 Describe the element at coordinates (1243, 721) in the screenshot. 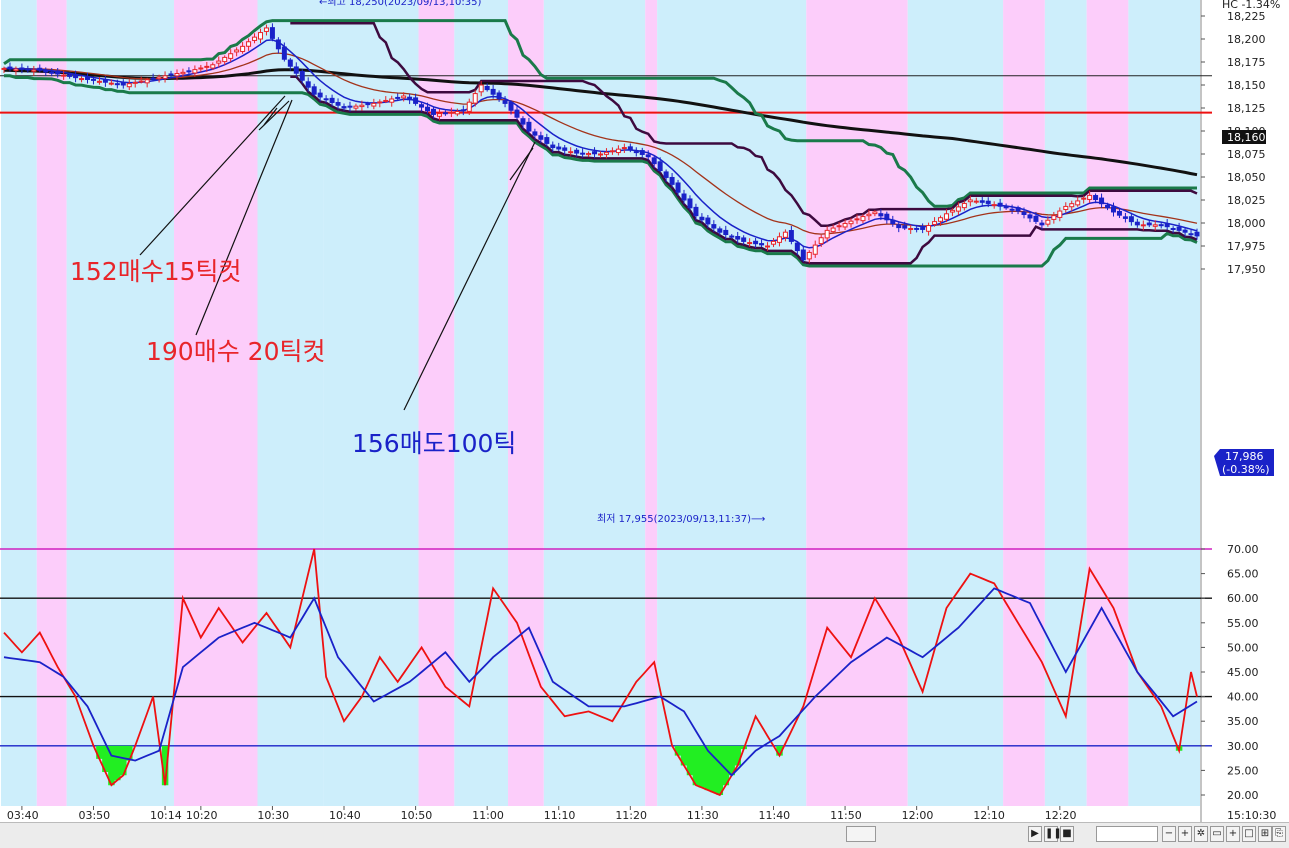

I see `osc-tick-label: 35.00` at that location.